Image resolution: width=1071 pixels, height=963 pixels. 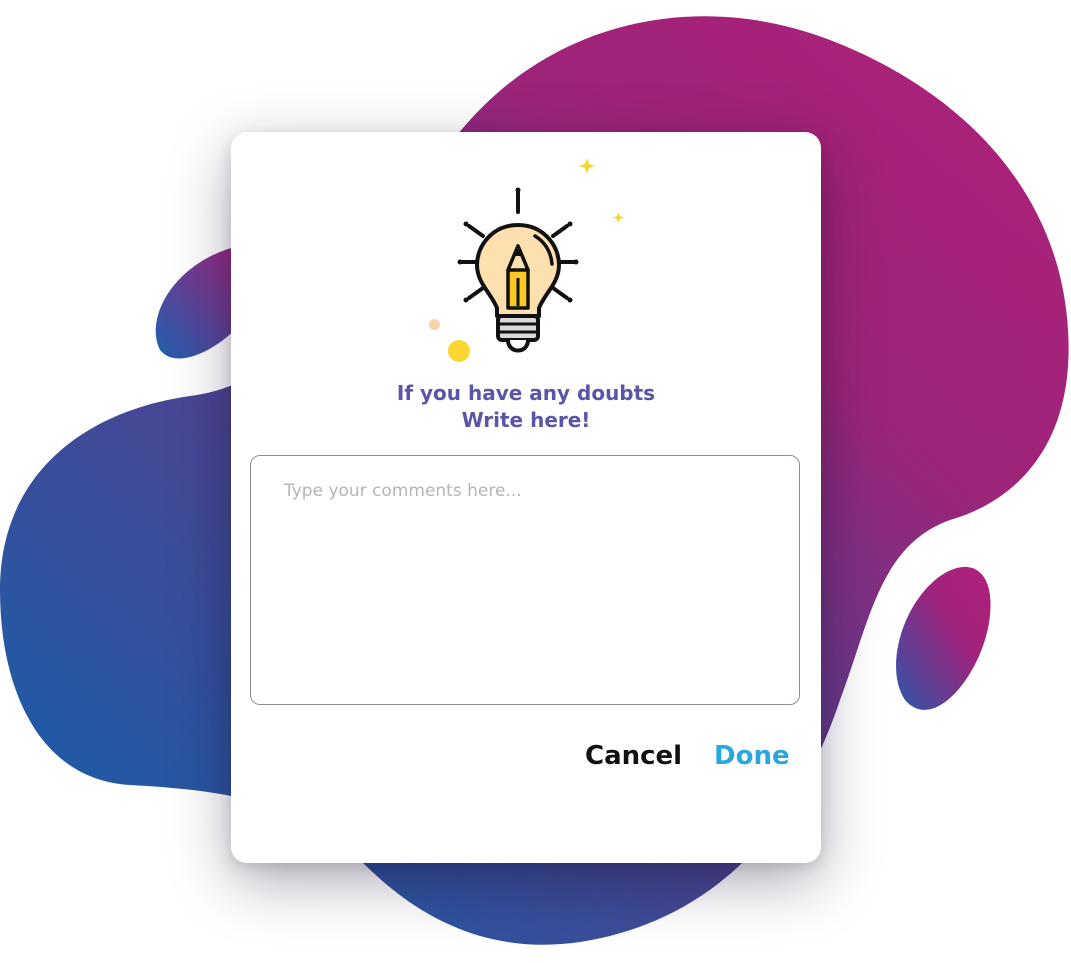 What do you see at coordinates (518, 270) in the screenshot?
I see `lightbulb-pencil-icon` at bounding box center [518, 270].